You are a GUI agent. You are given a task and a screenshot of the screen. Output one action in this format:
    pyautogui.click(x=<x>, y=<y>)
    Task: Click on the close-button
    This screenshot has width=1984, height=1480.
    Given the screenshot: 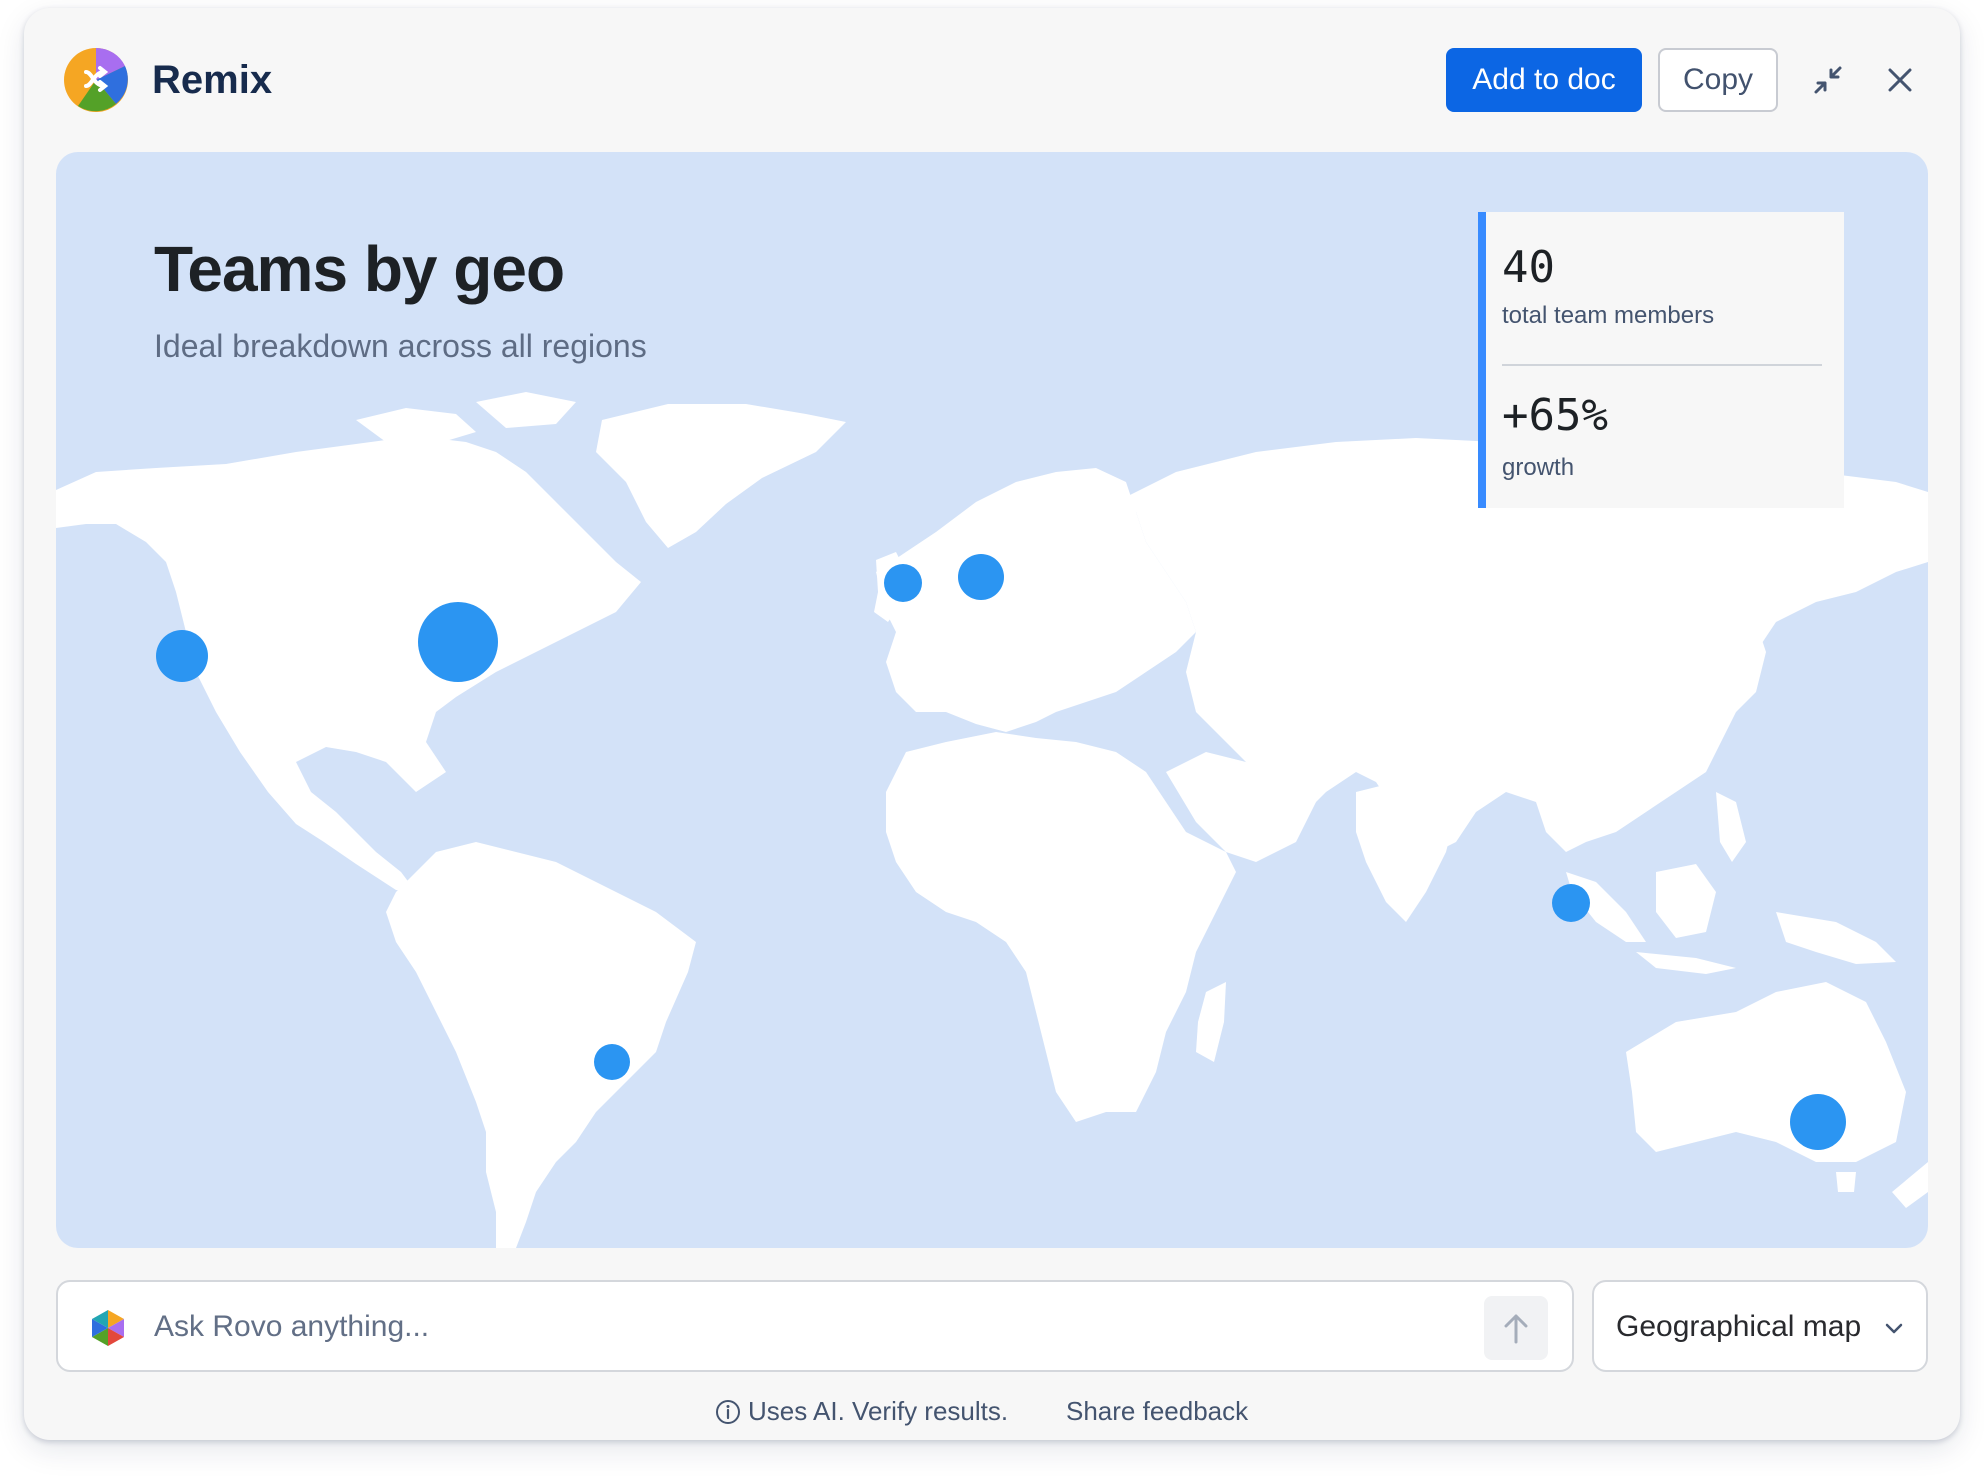 What is the action you would take?
    pyautogui.click(x=1900, y=80)
    